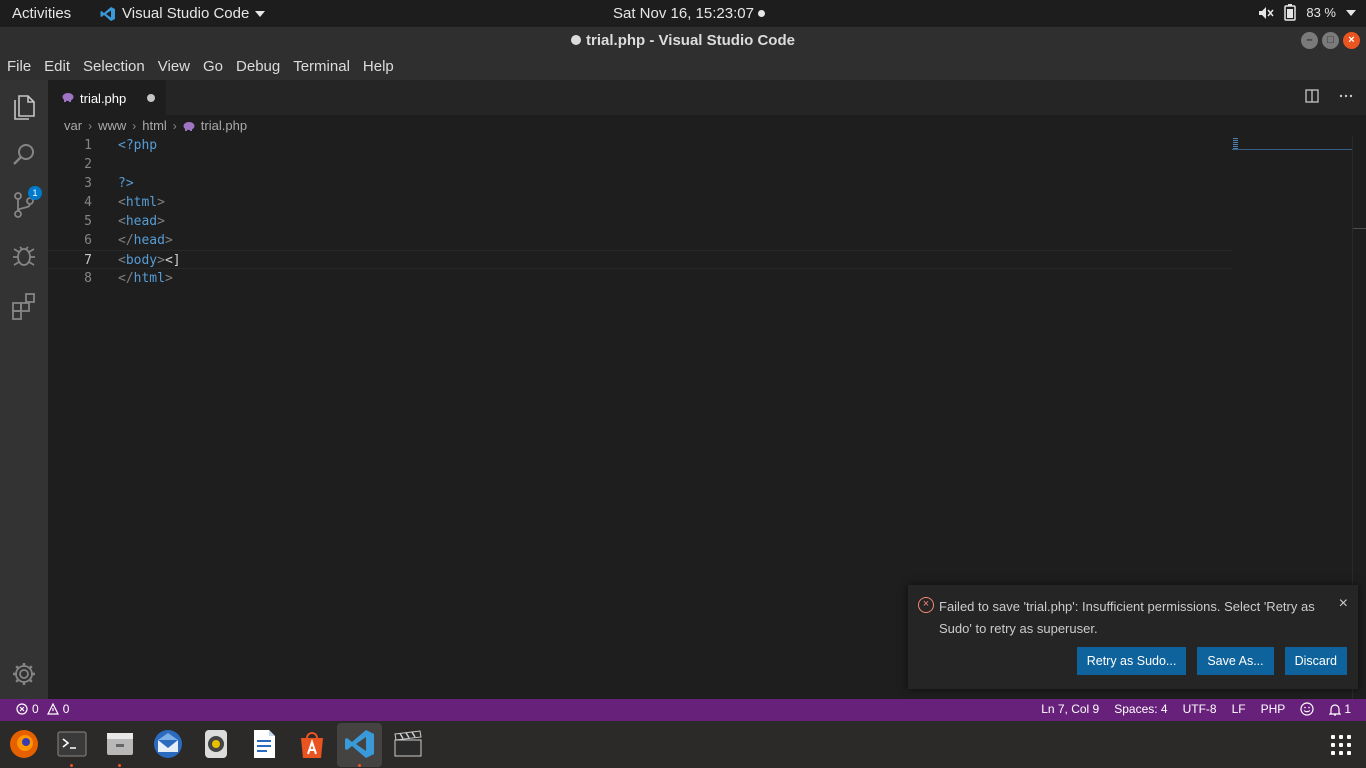 The image size is (1366, 768). What do you see at coordinates (22, 67) in the screenshot?
I see `menu-file: File` at bounding box center [22, 67].